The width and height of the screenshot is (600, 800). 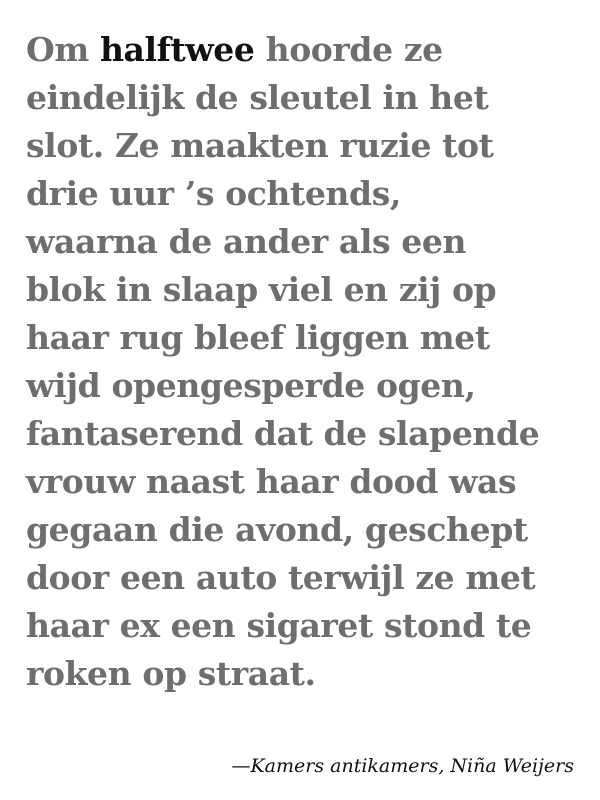 I want to click on quote-line: Om halftwee hoorde ze, so click(x=300, y=50).